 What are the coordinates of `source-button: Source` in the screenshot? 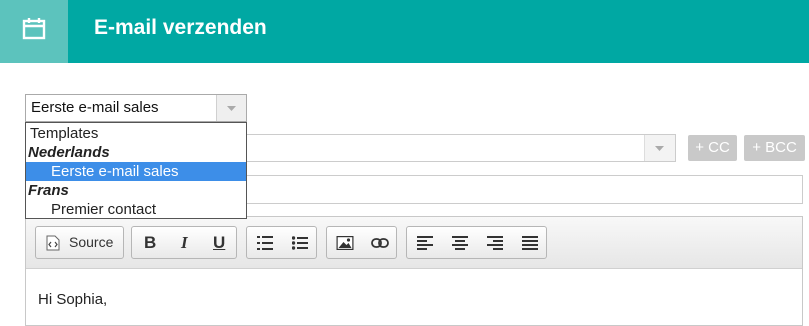 It's located at (79, 242).